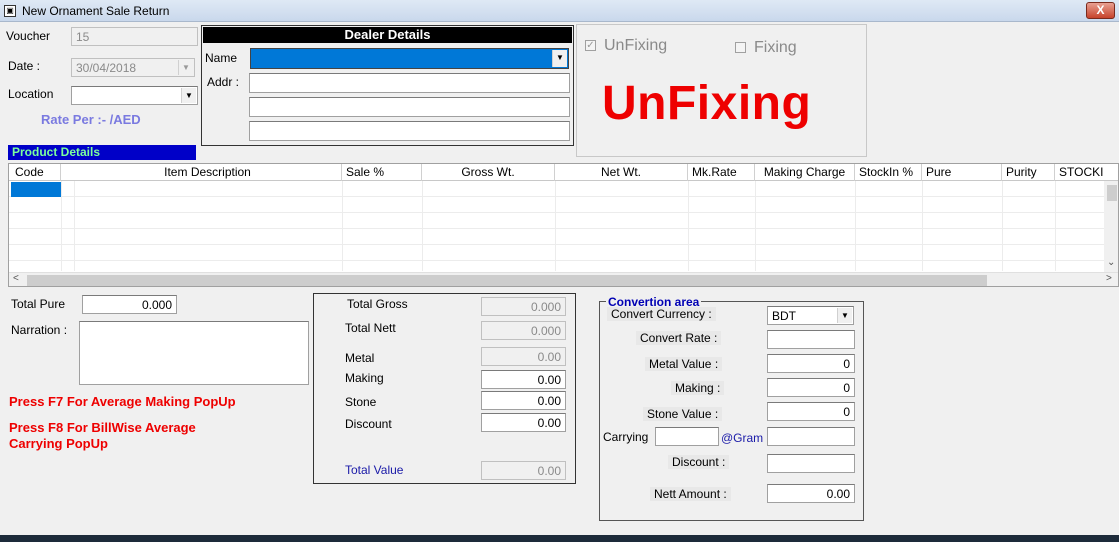 This screenshot has width=1119, height=542. What do you see at coordinates (784, 316) in the screenshot?
I see `convert-currency-value: BDT` at bounding box center [784, 316].